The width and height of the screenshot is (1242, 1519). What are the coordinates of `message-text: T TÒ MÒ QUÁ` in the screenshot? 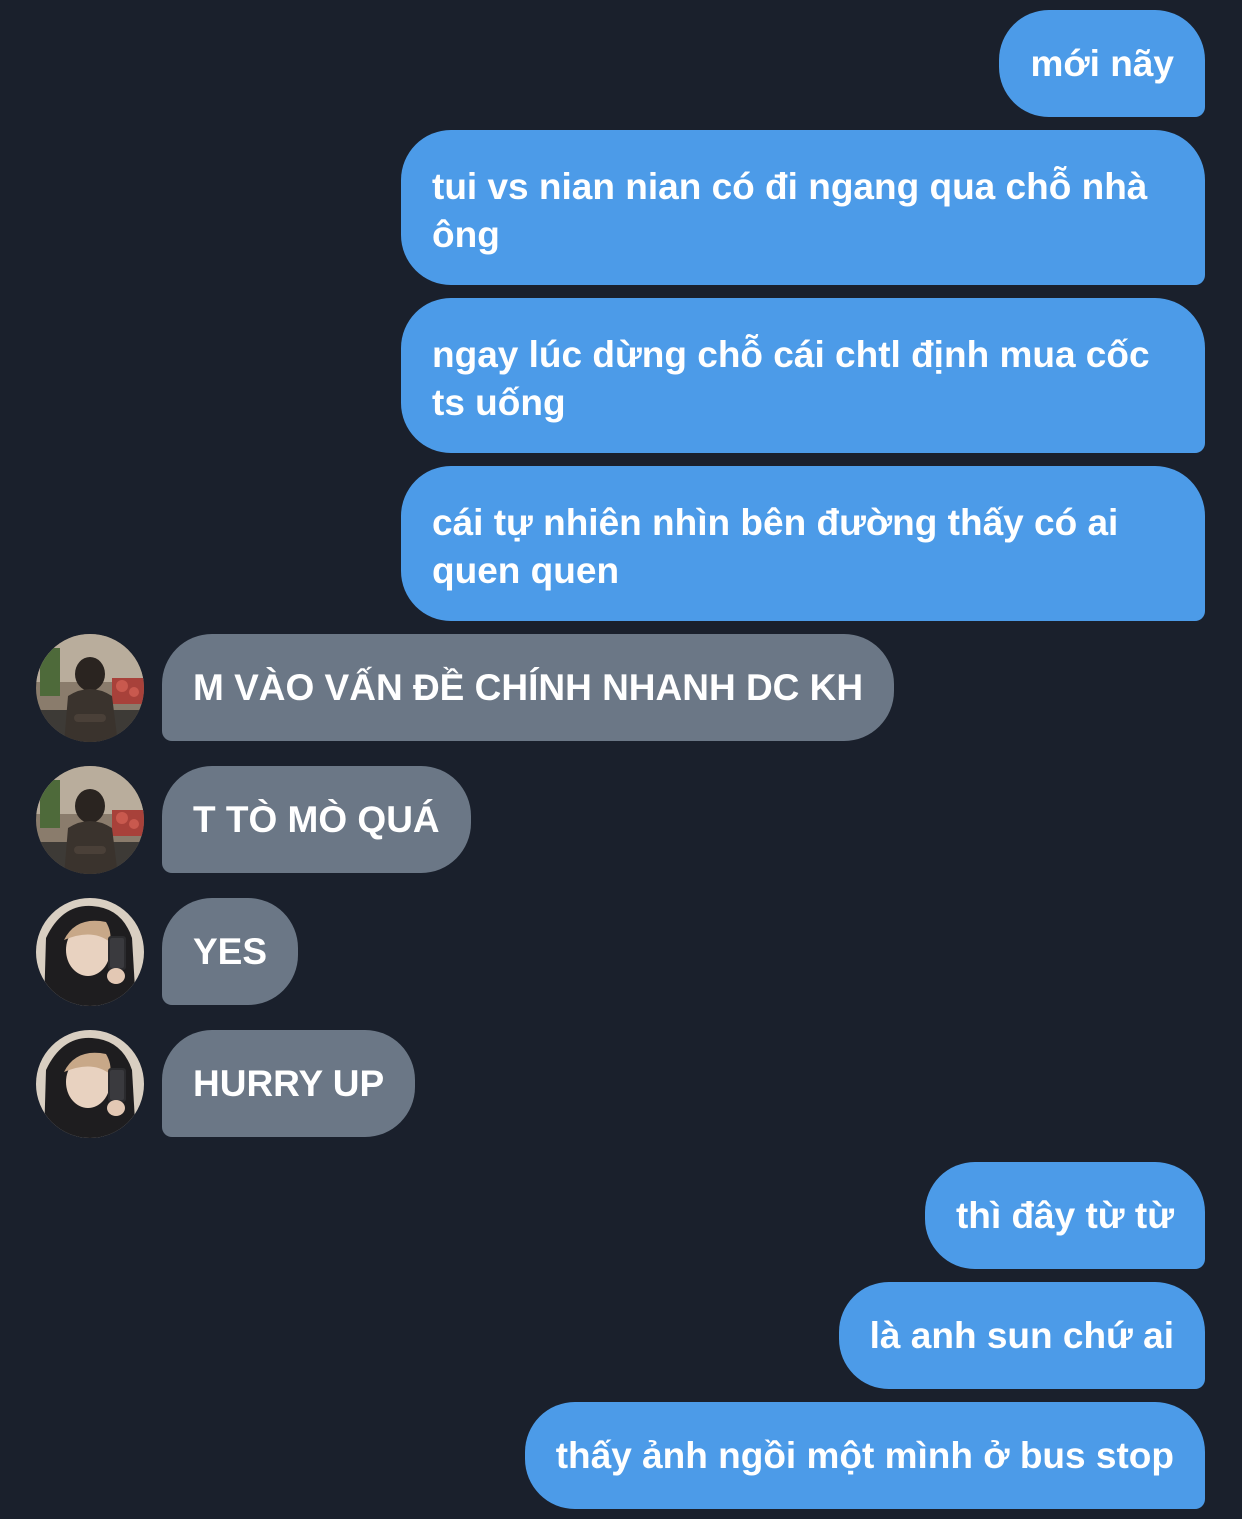 It's located at (316, 819).